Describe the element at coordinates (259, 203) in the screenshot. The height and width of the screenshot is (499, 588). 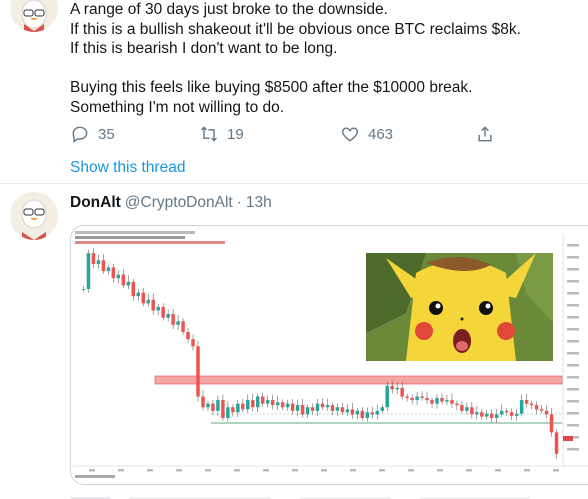
I see `timestamp: 13h` at that location.